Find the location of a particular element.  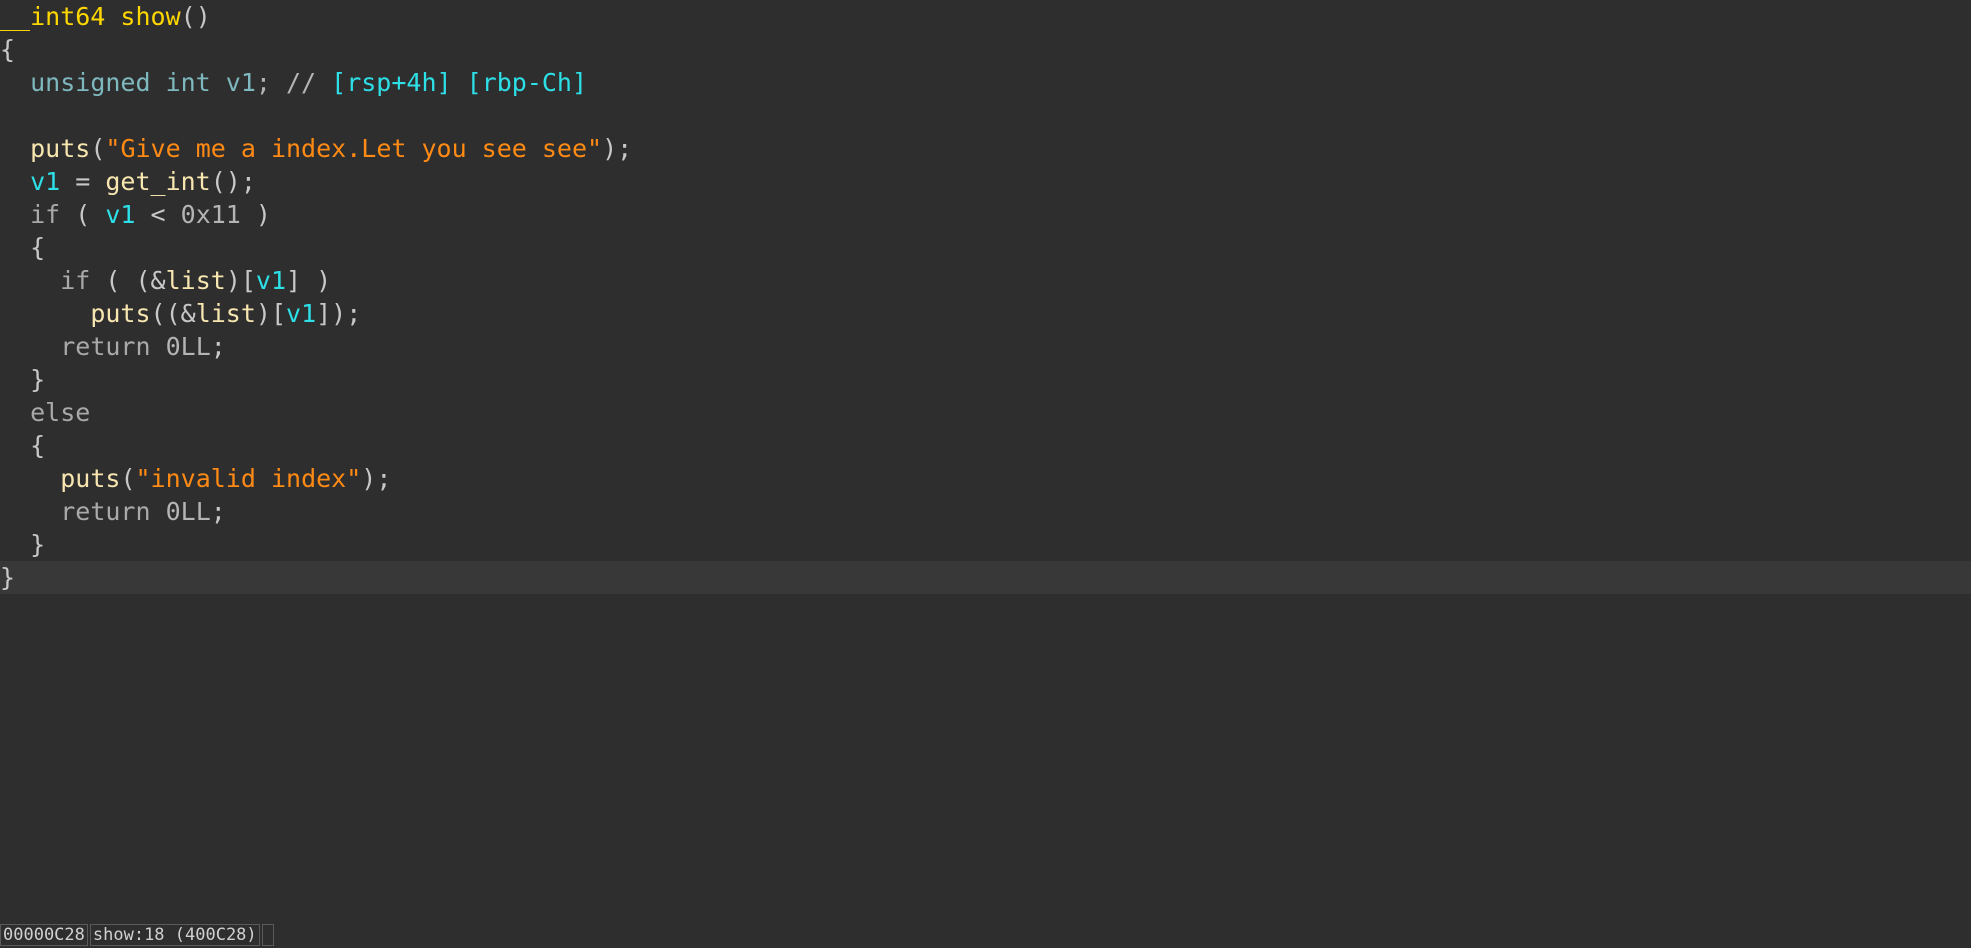

code-line-current: } is located at coordinates (985, 577).